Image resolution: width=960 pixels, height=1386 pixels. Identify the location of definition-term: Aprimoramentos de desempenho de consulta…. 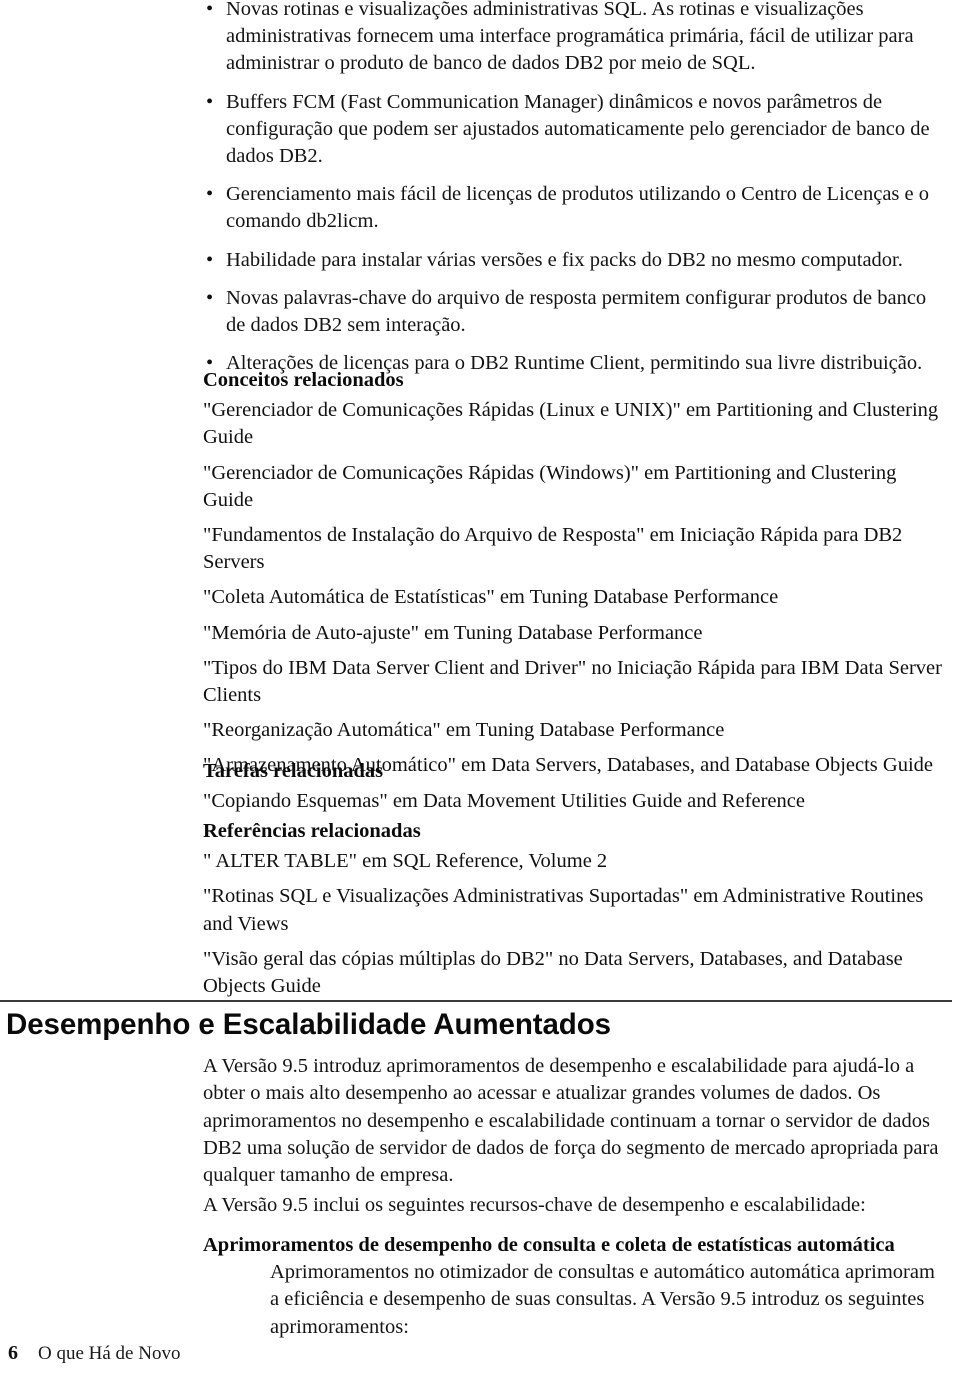
(549, 1245).